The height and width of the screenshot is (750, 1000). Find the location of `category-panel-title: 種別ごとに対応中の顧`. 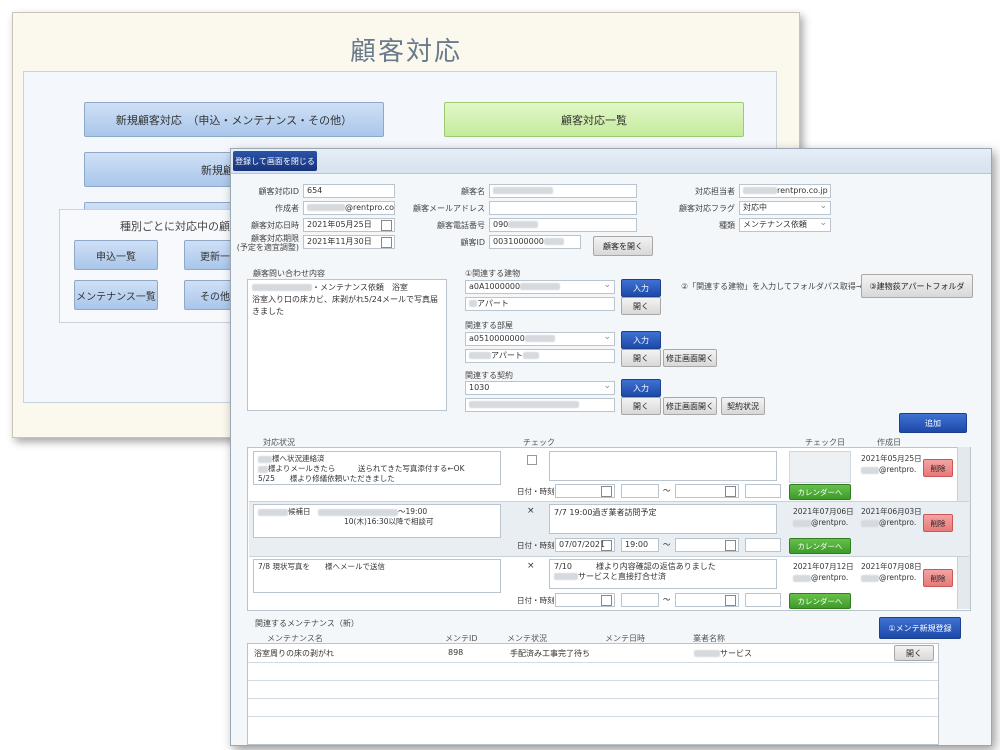

category-panel-title: 種別ごとに対応中の顧 is located at coordinates (175, 226).